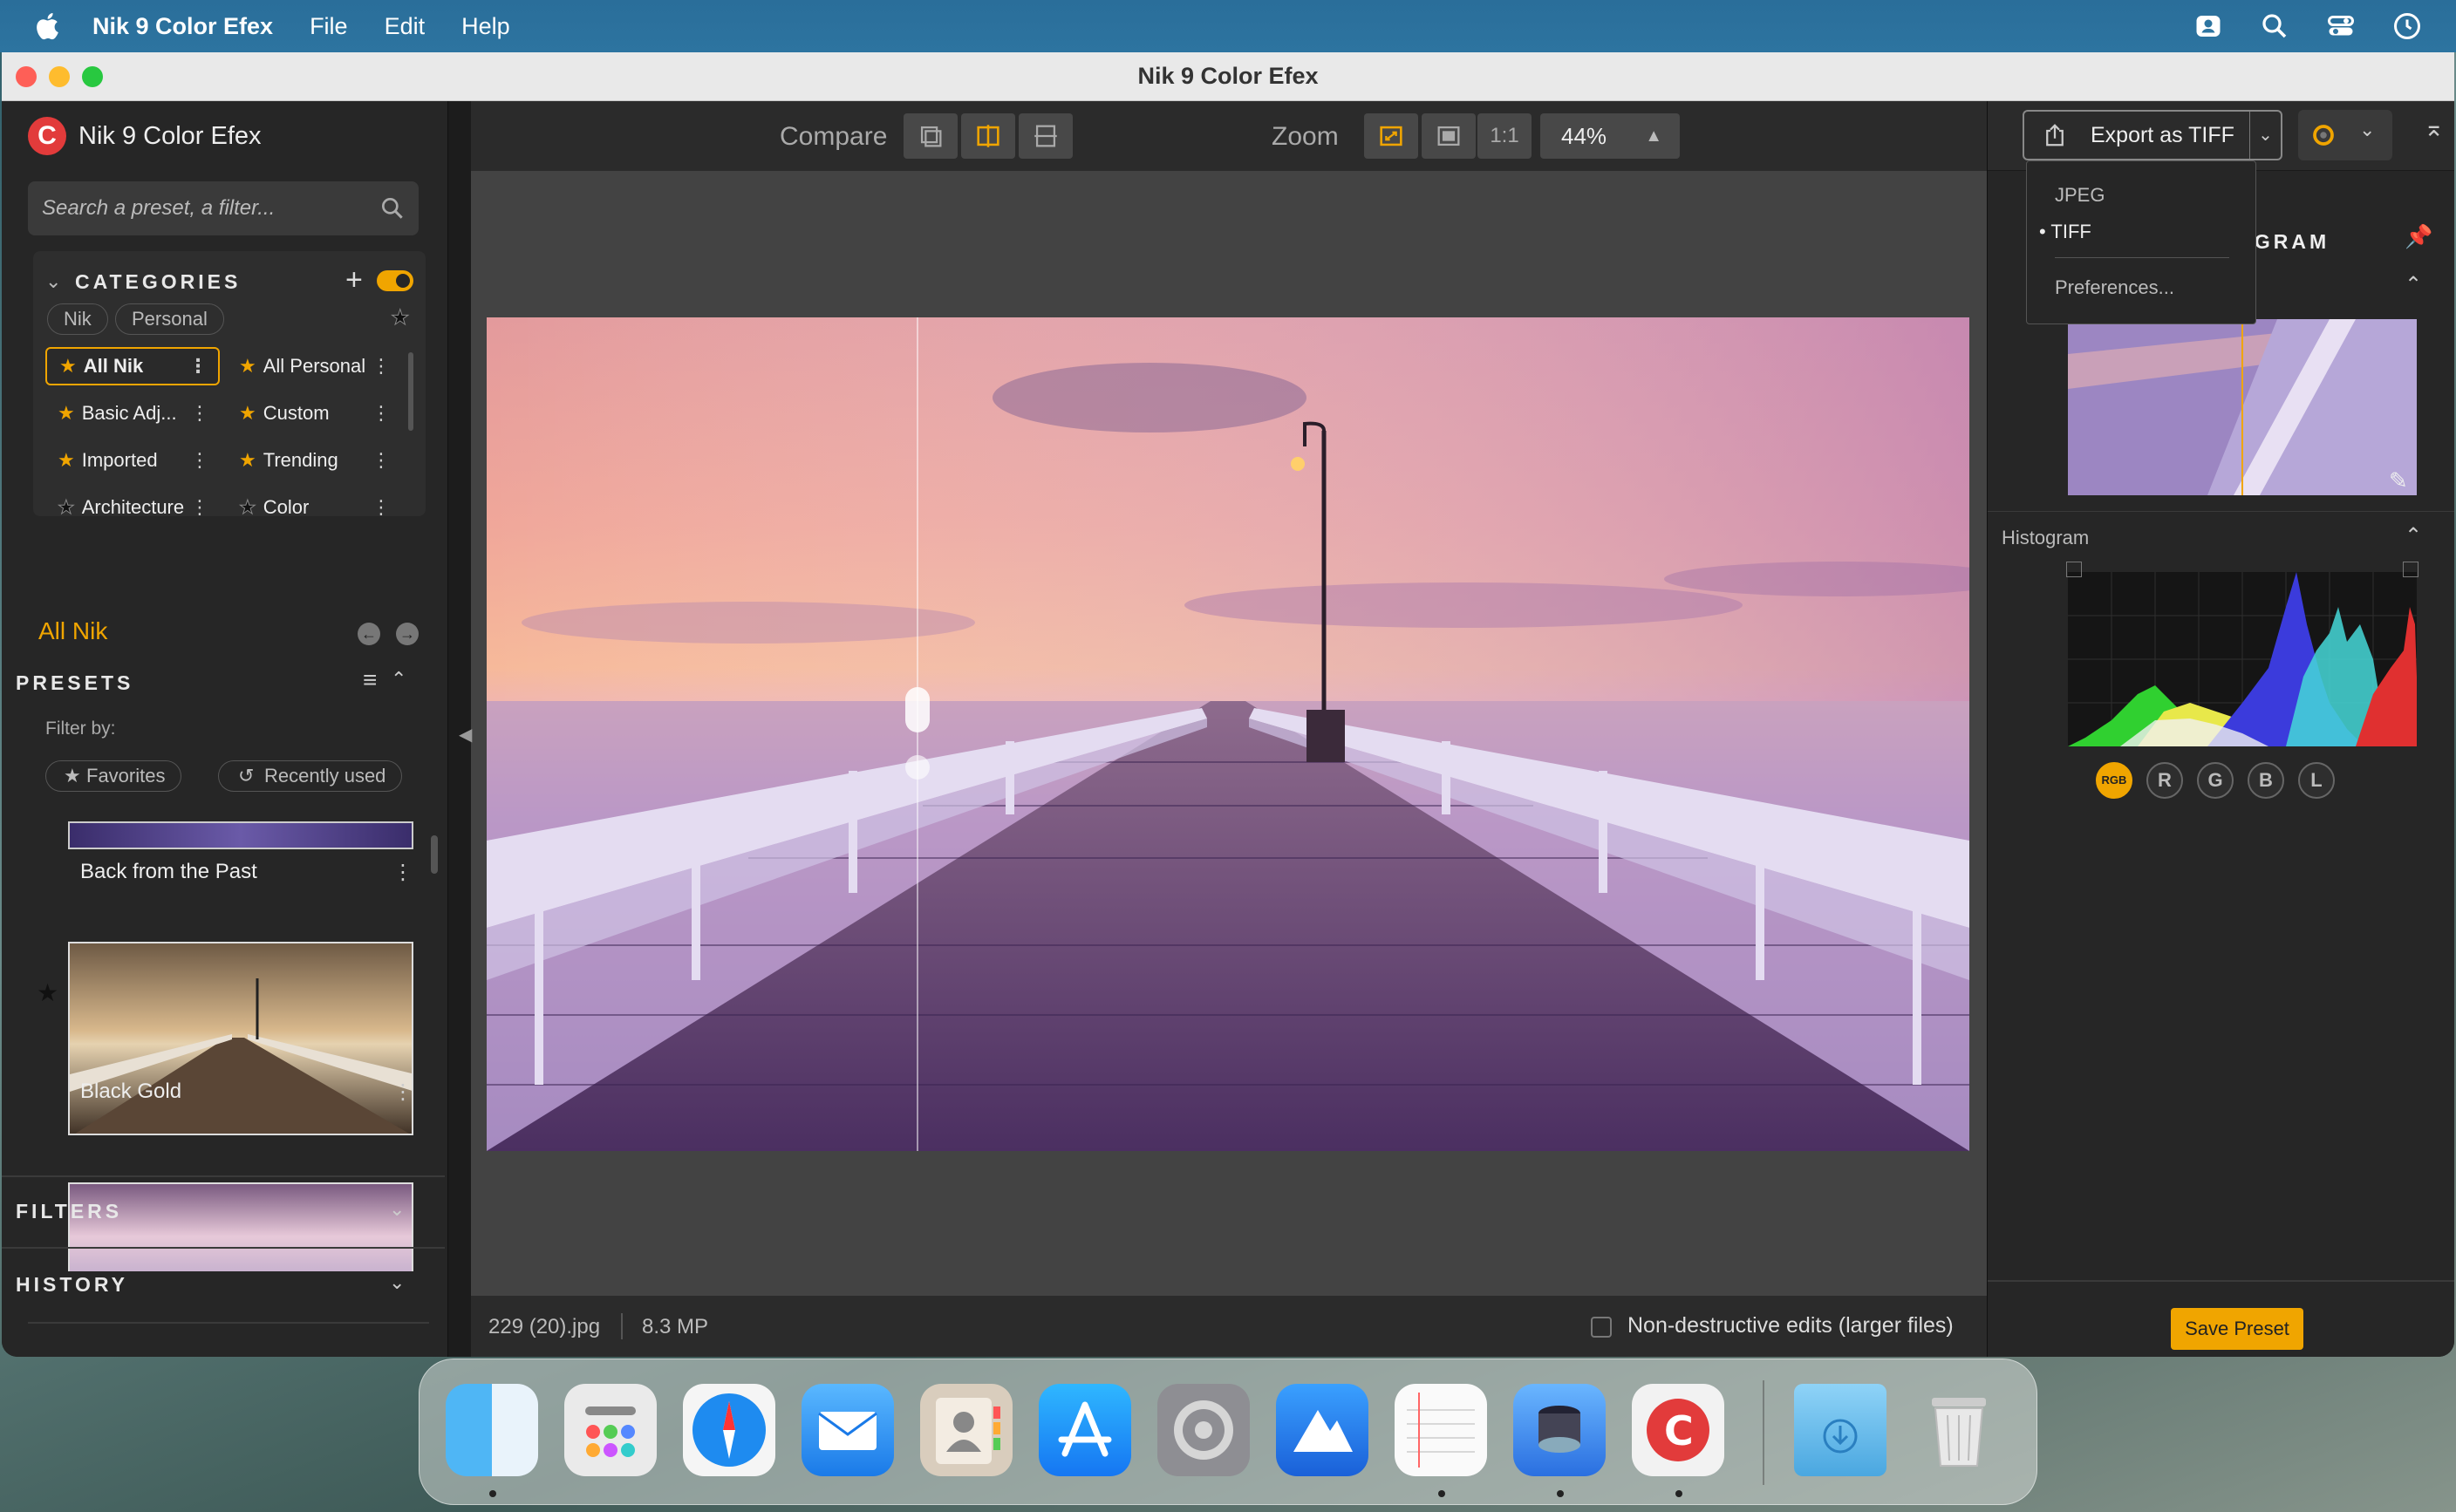  I want to click on close-window-button, so click(27, 76).